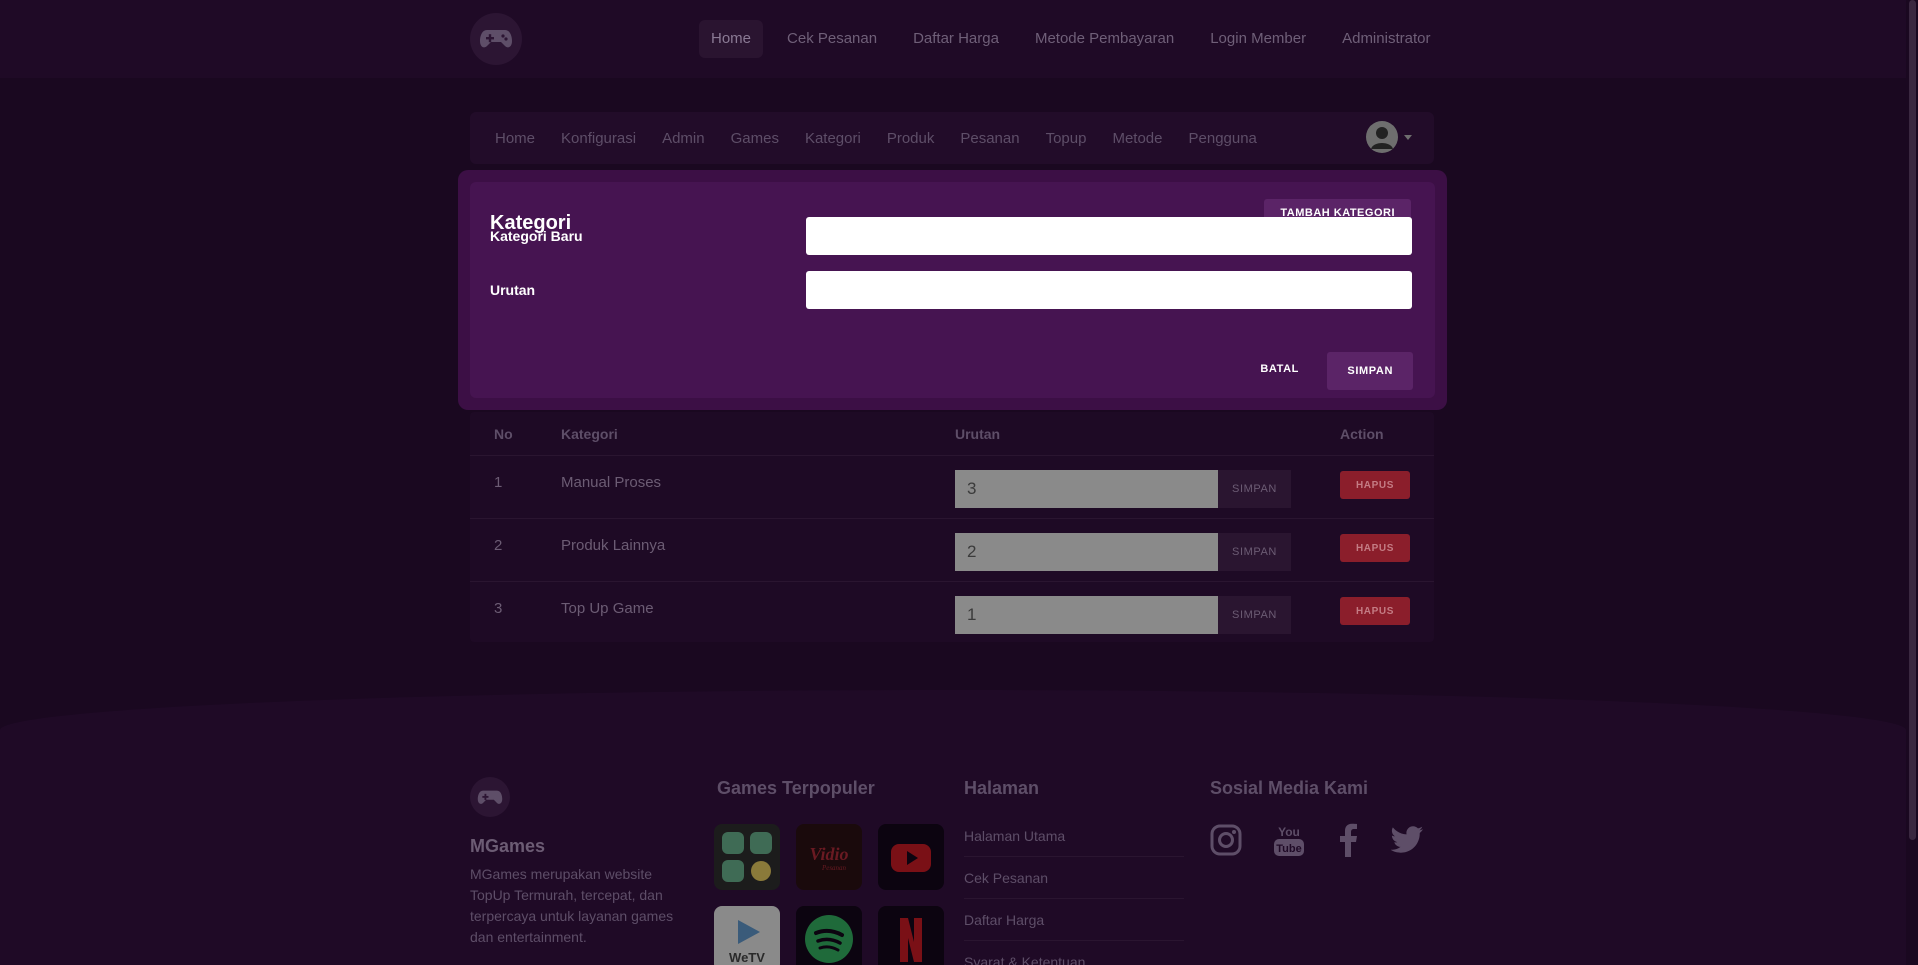 The image size is (1918, 965). What do you see at coordinates (498, 608) in the screenshot?
I see `row-no: 3` at bounding box center [498, 608].